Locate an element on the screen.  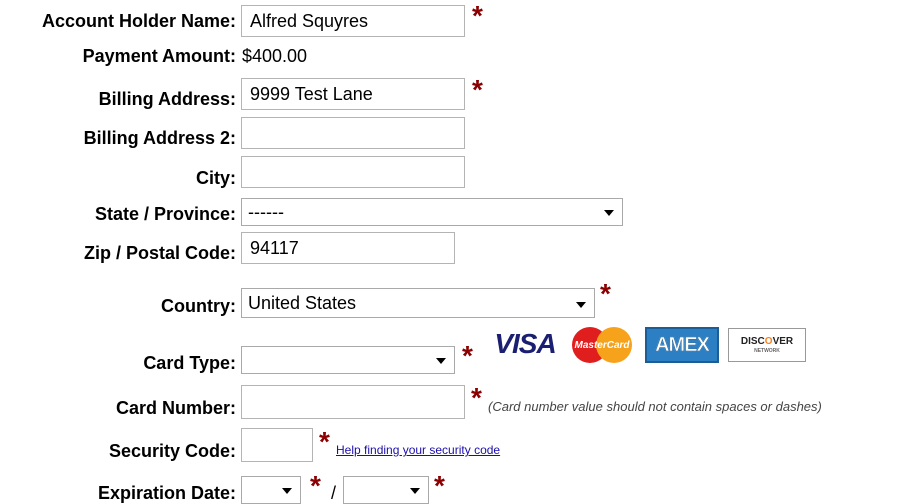
city-input is located at coordinates (353, 172).